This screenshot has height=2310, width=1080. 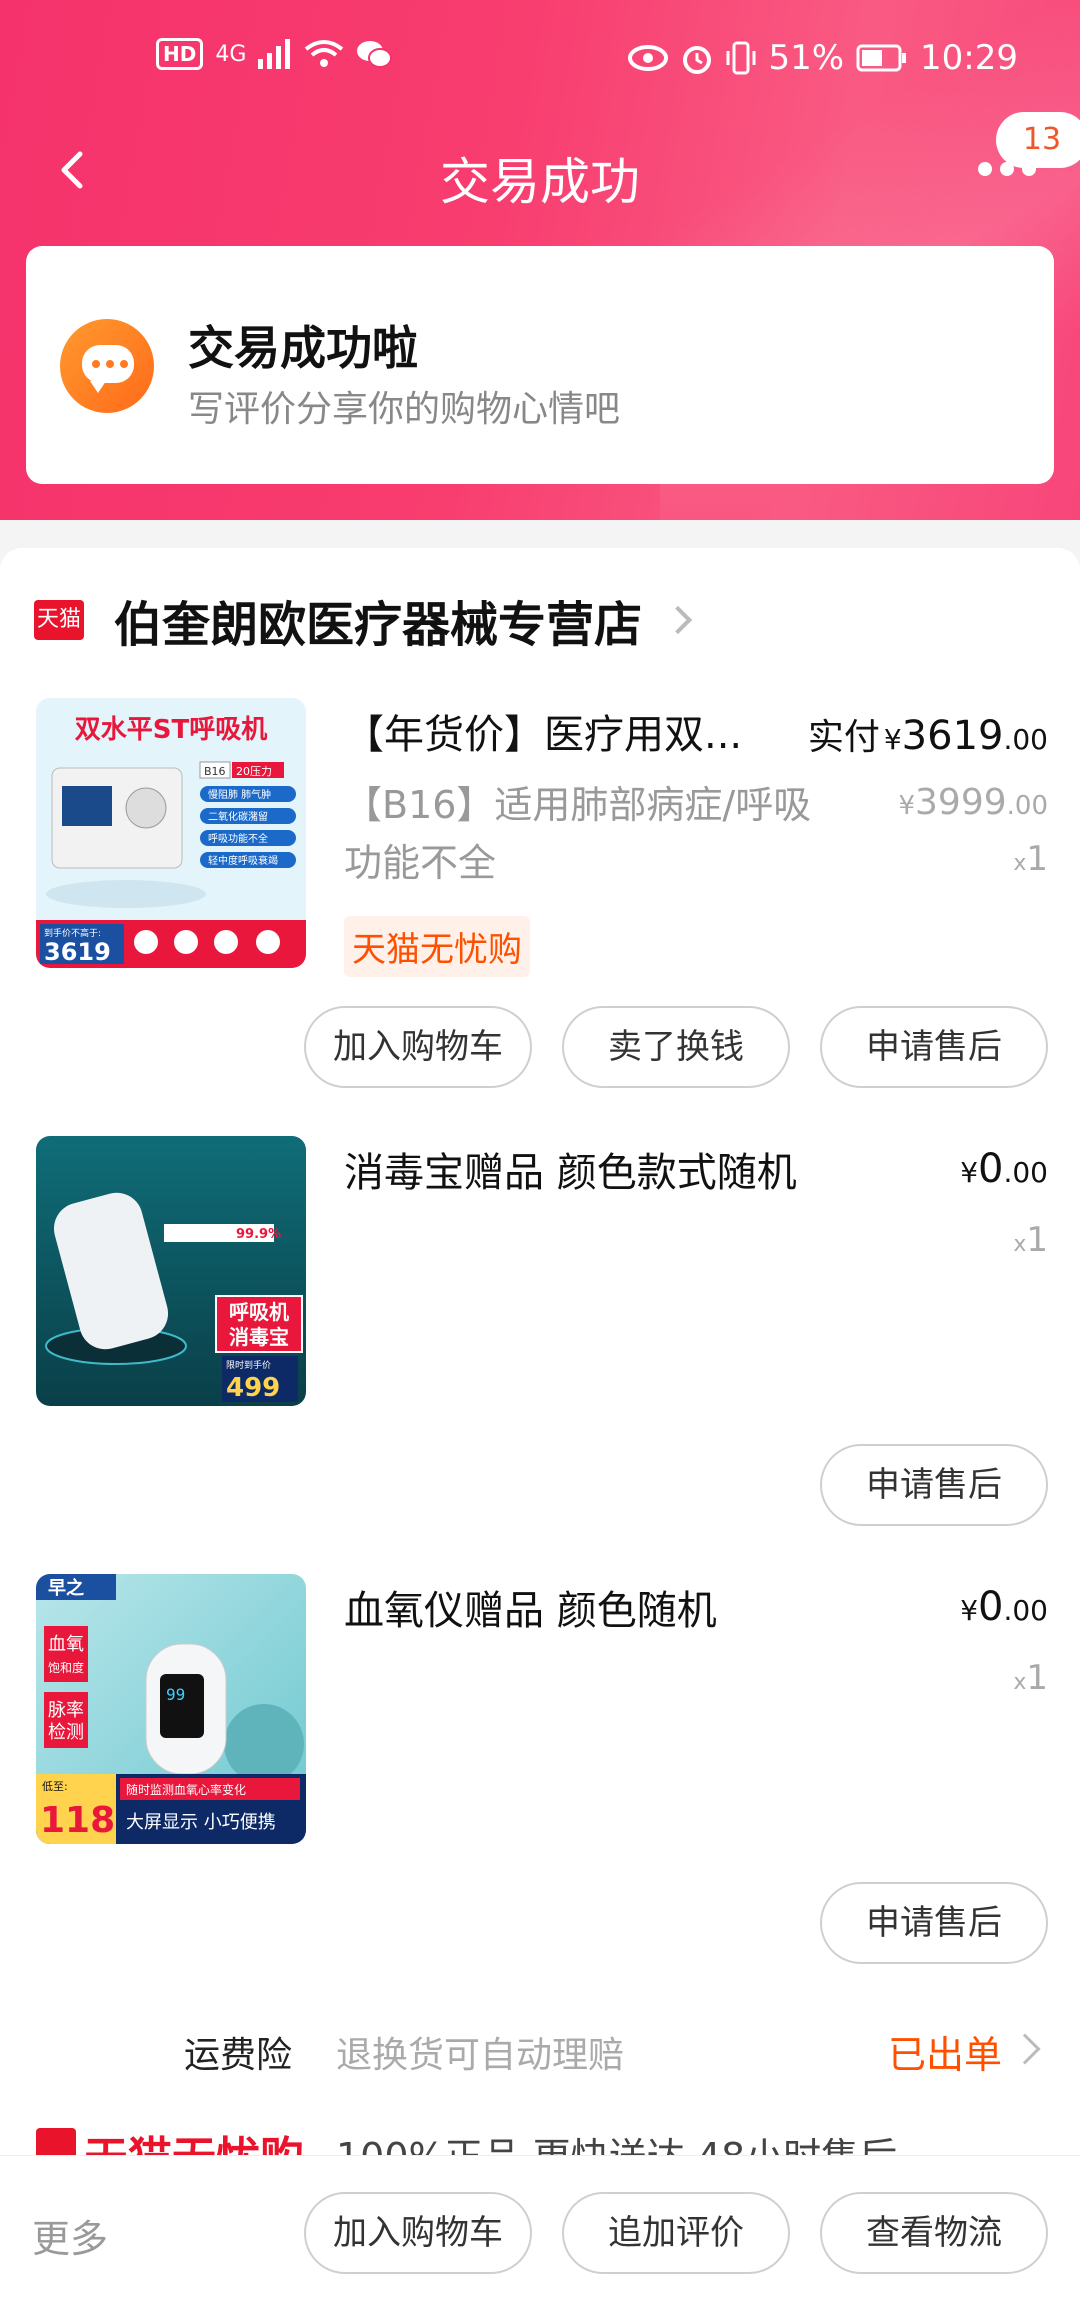 What do you see at coordinates (107, 366) in the screenshot?
I see `chat-bubble-icon` at bounding box center [107, 366].